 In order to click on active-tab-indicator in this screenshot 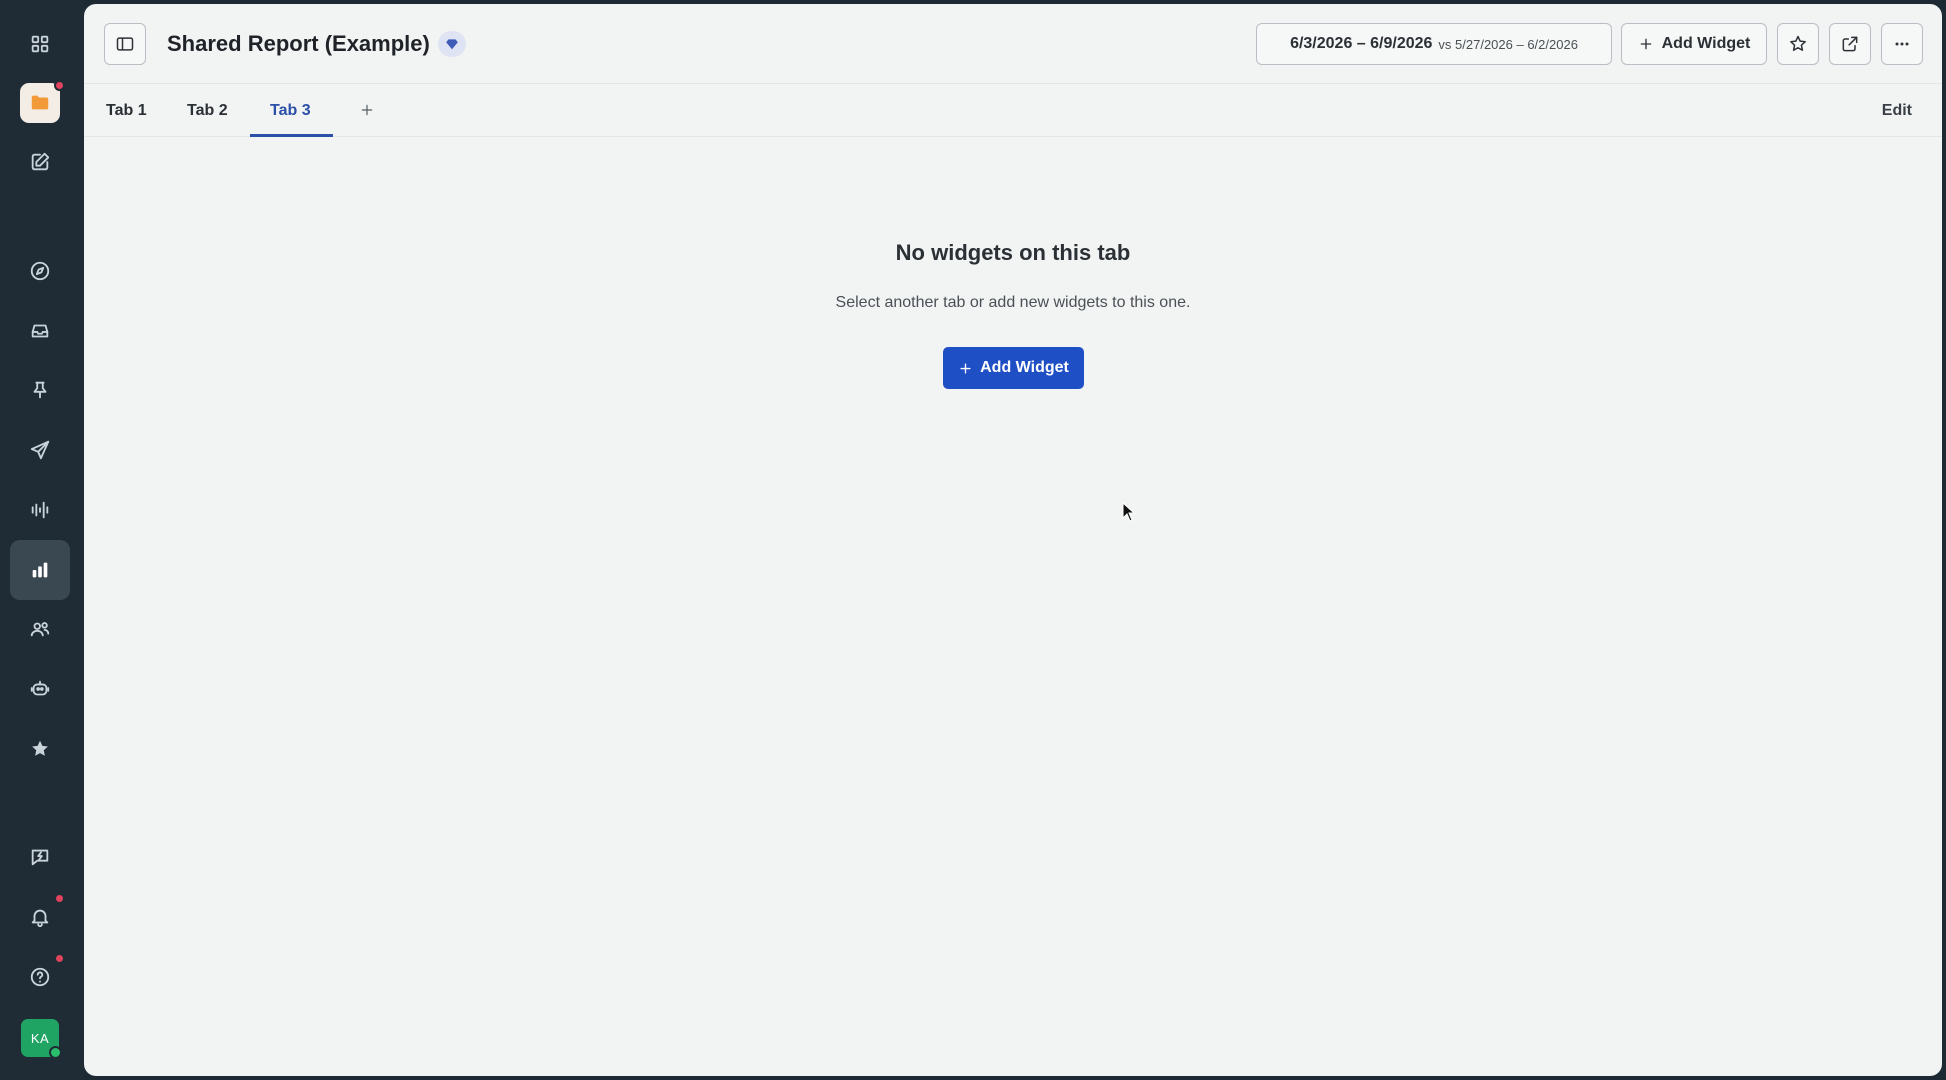, I will do `click(291, 135)`.